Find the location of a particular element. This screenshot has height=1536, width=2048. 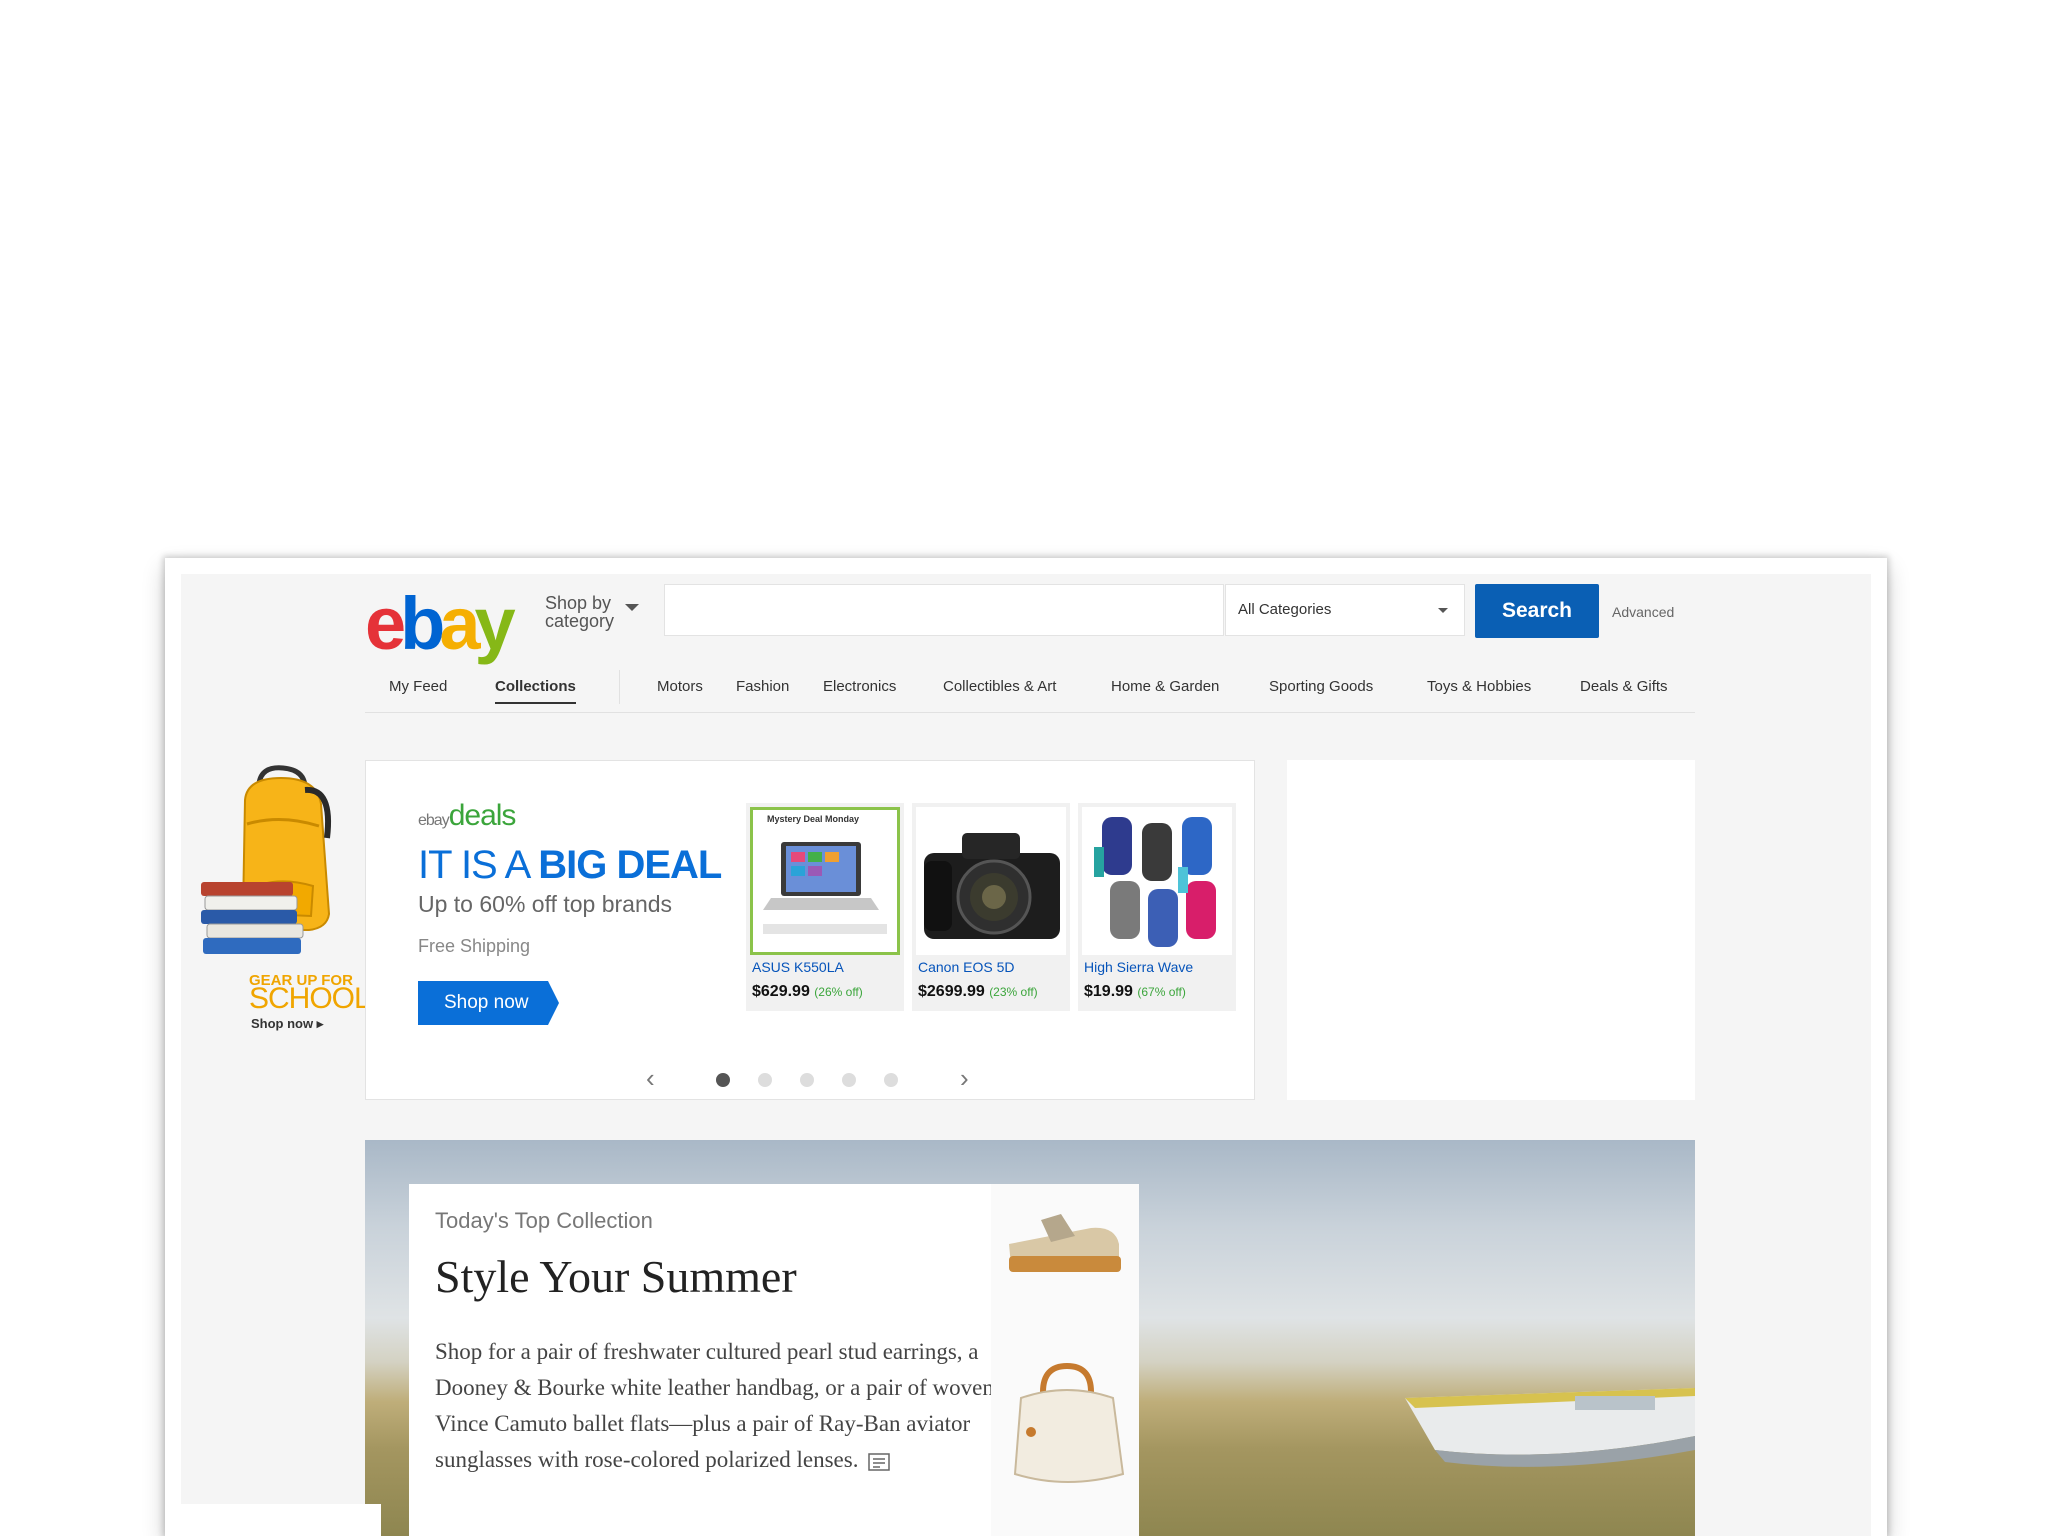

deal-product-card: Canon EOS 5D $2699.99 (23% off) is located at coordinates (991, 907).